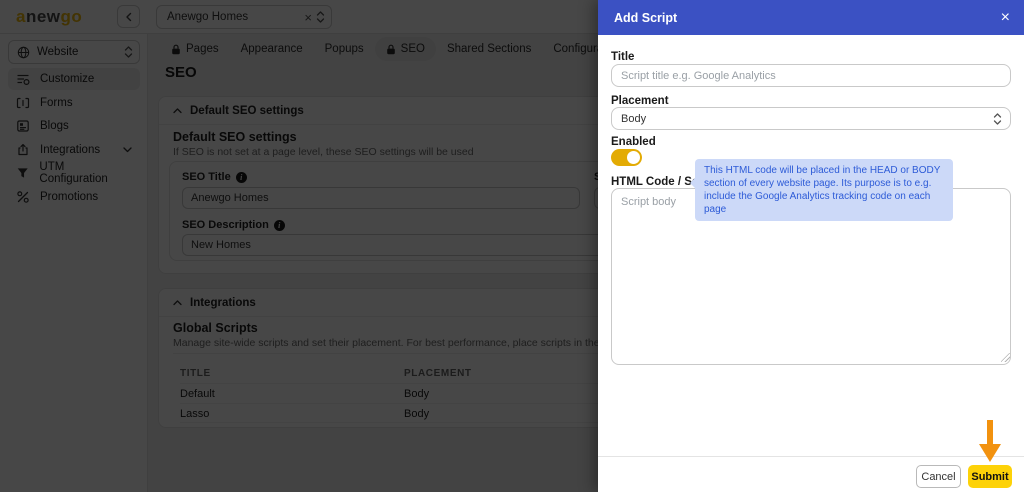 The height and width of the screenshot is (492, 1024). What do you see at coordinates (811, 456) in the screenshot?
I see `divider` at bounding box center [811, 456].